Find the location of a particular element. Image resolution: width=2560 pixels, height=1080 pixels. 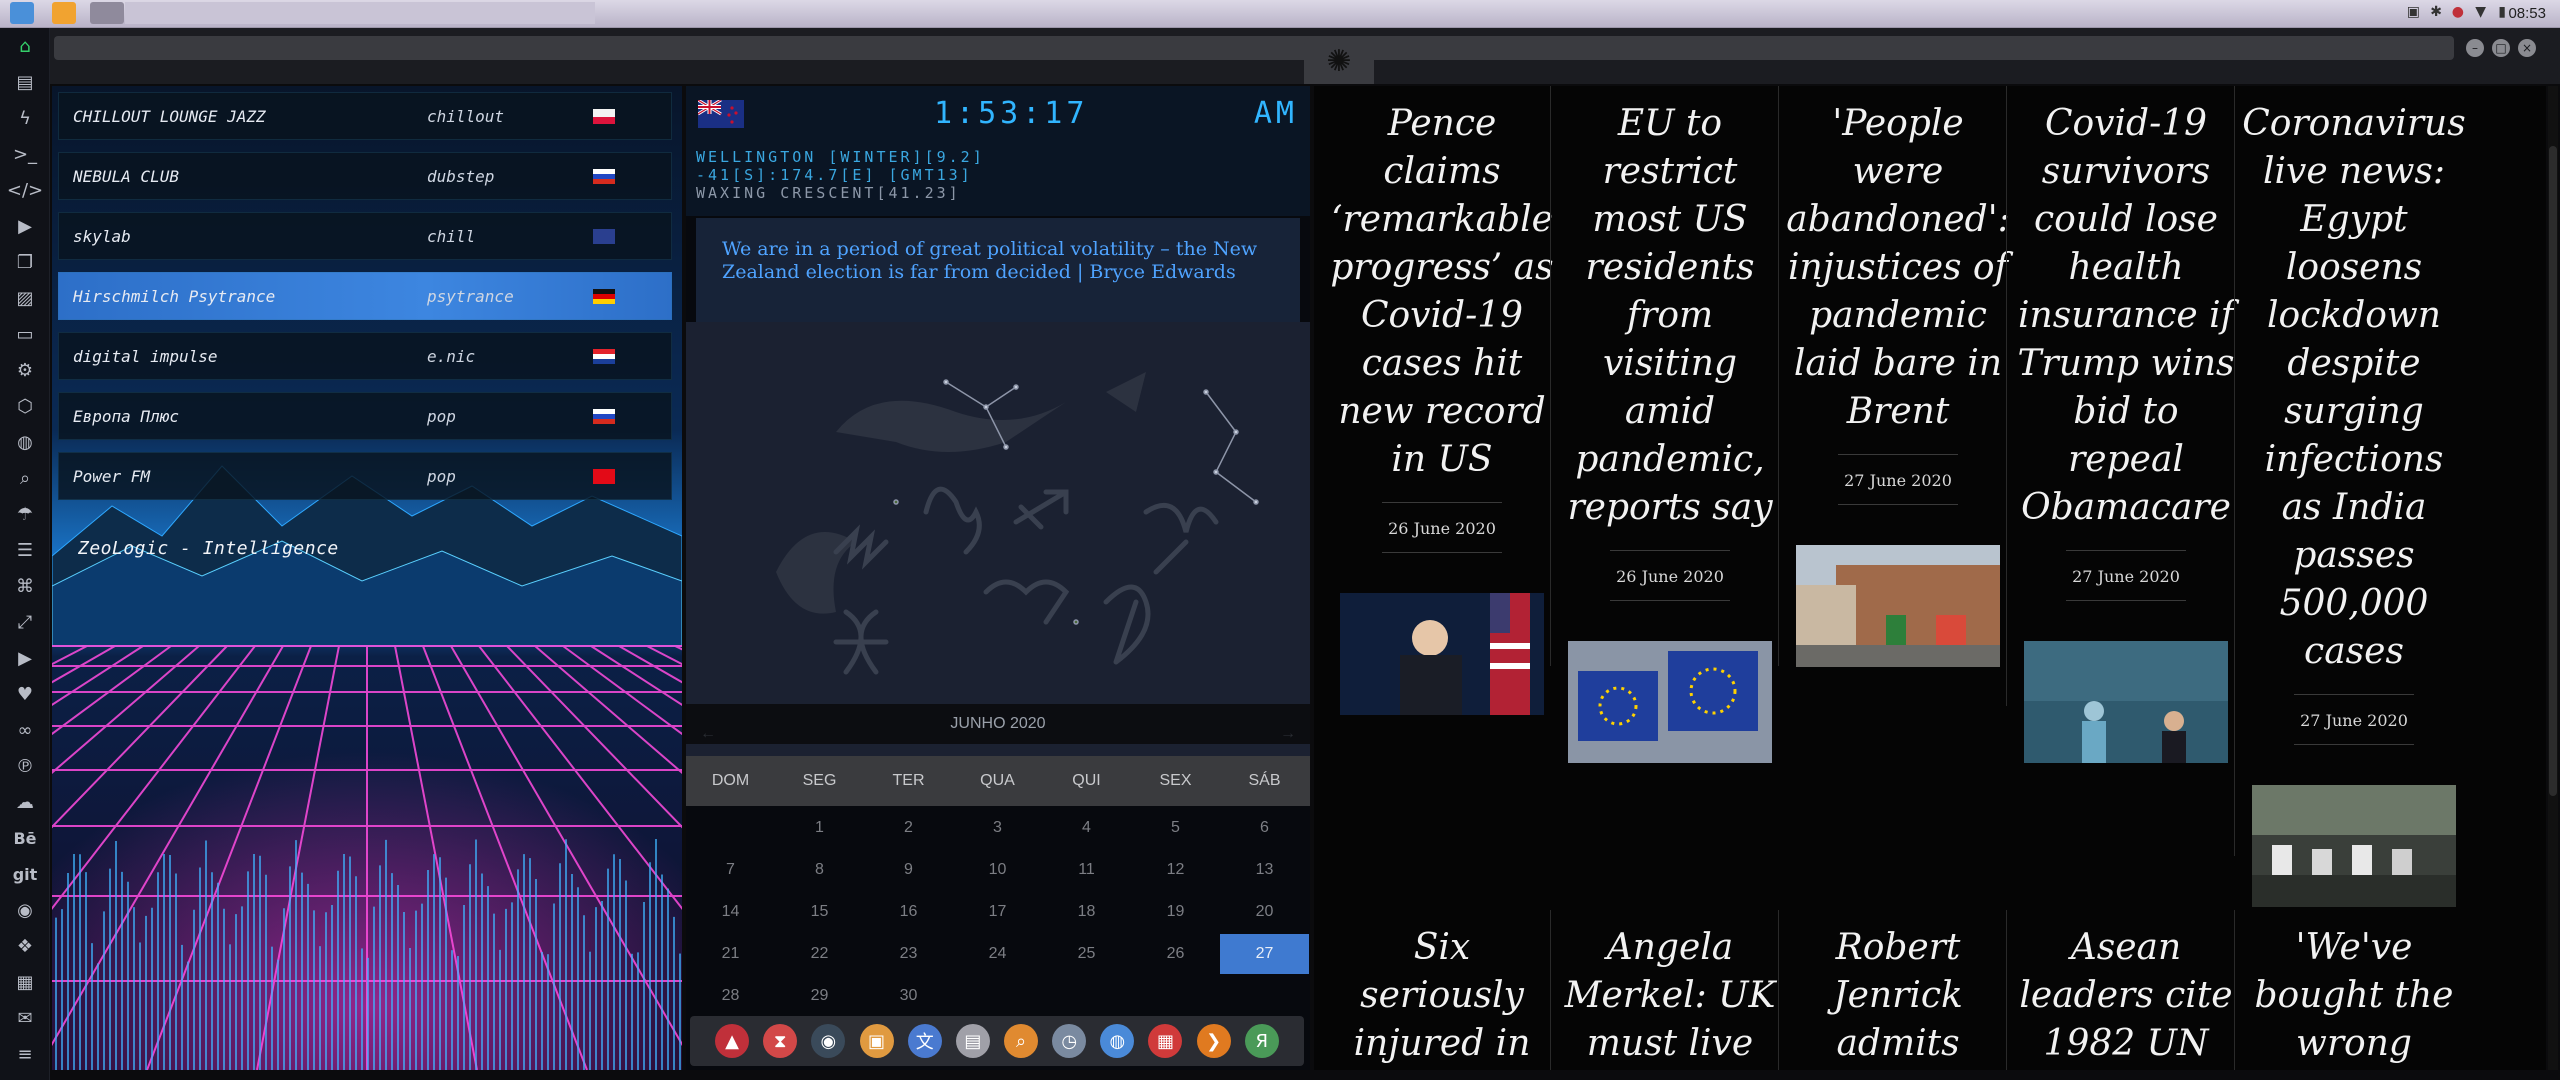

active-window-taskbar-item is located at coordinates (360, 13).